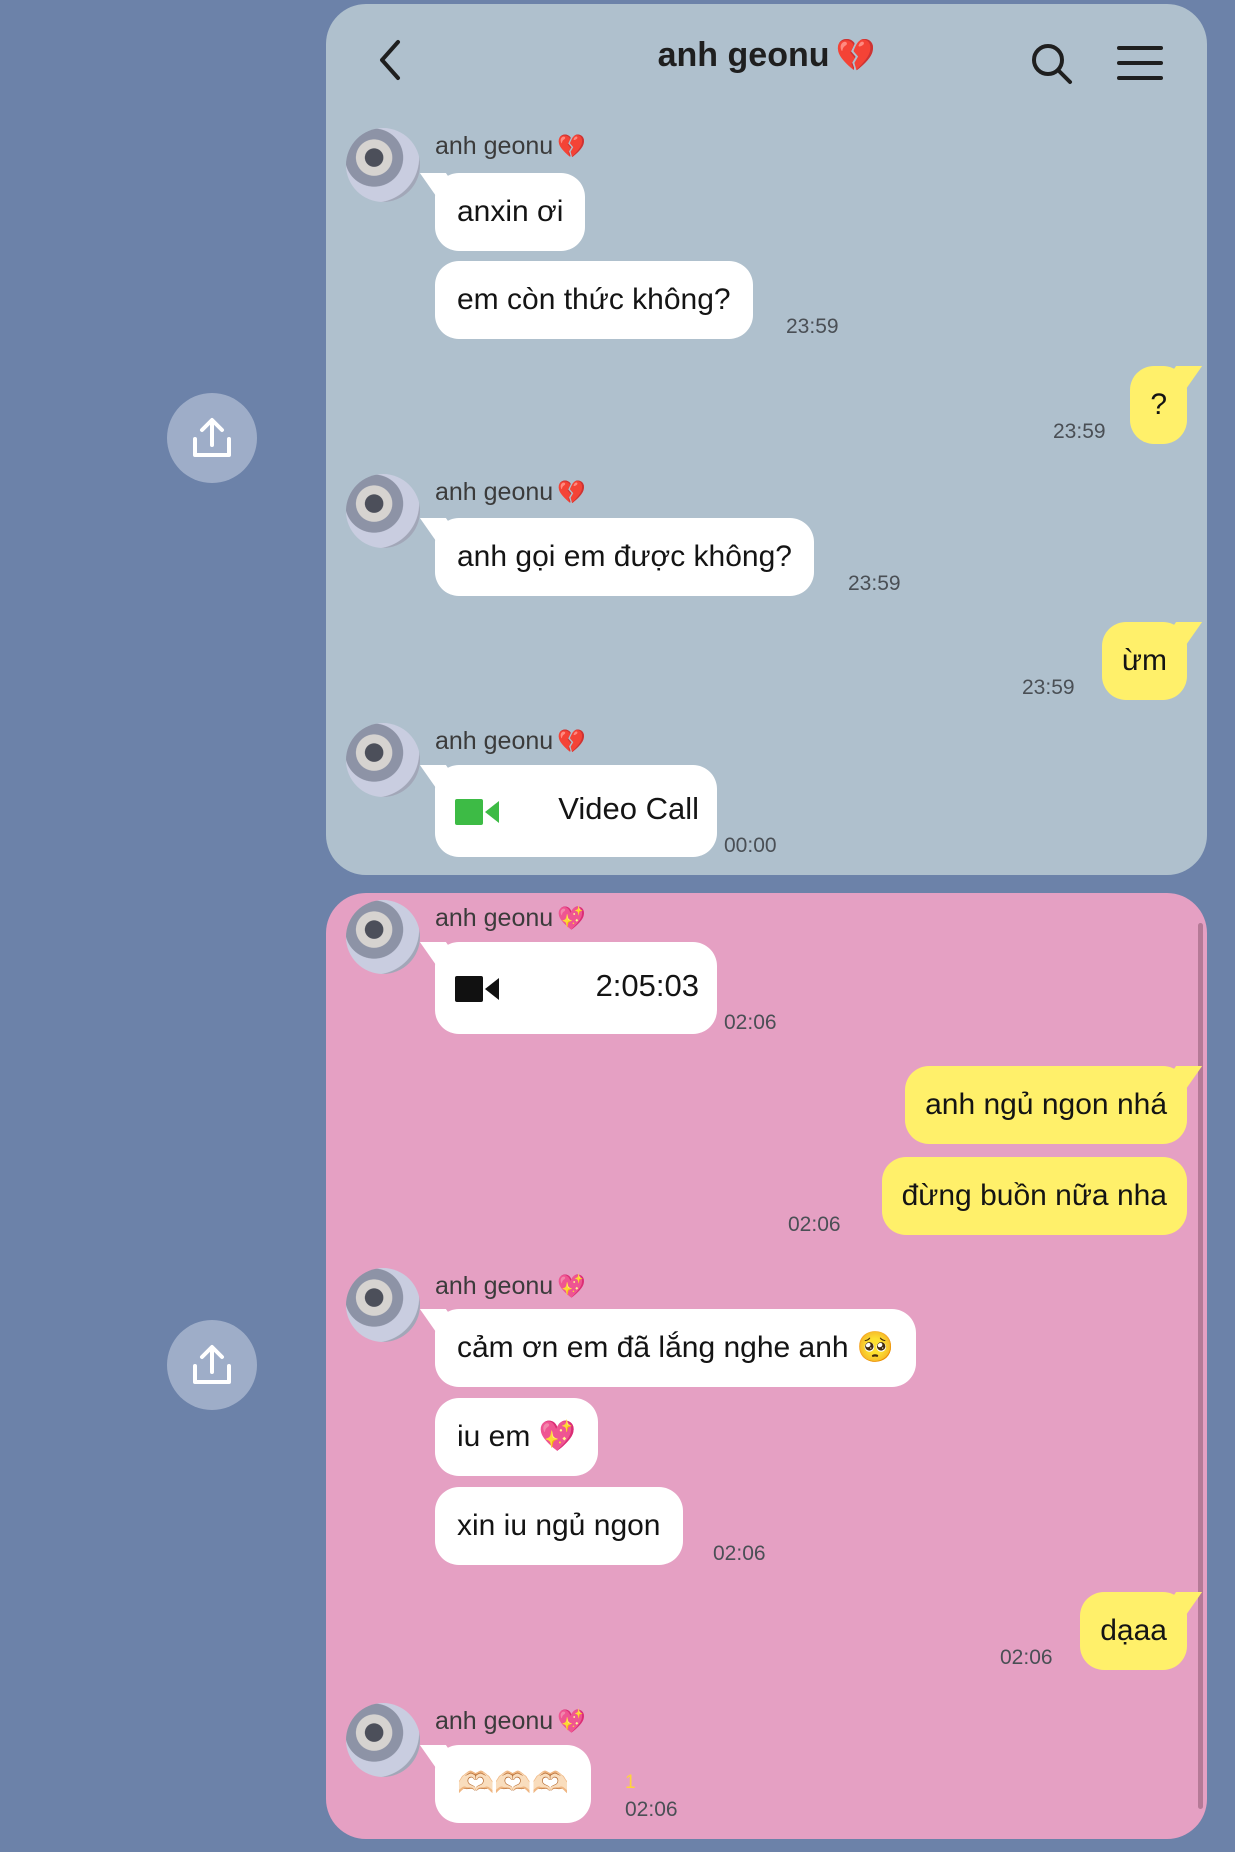 The width and height of the screenshot is (1235, 1852). What do you see at coordinates (1144, 661) in the screenshot?
I see `message-bubble-outgoing: ừm` at bounding box center [1144, 661].